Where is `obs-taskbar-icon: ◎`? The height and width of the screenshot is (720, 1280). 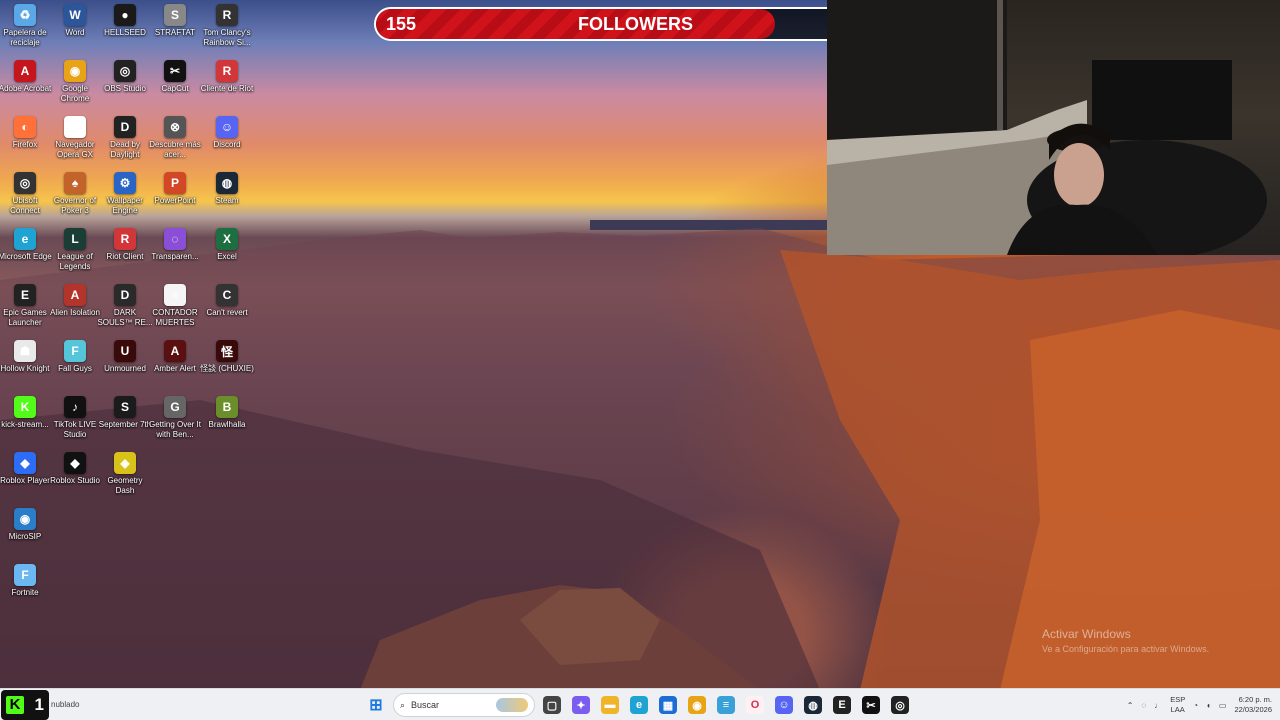 obs-taskbar-icon: ◎ is located at coordinates (900, 705).